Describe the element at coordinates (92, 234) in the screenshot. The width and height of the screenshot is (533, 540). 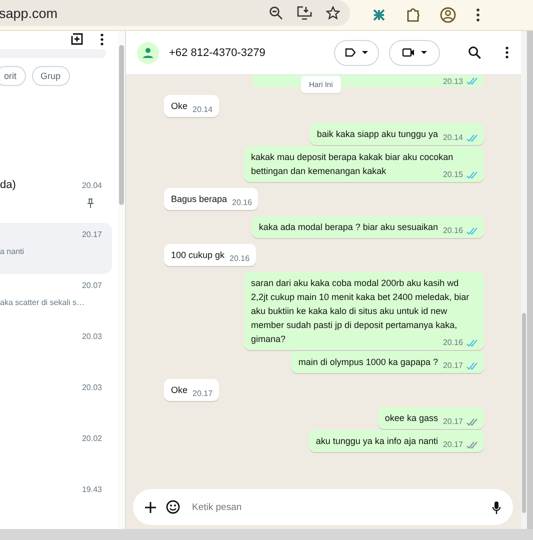
I see `chat-time: 20.17` at that location.